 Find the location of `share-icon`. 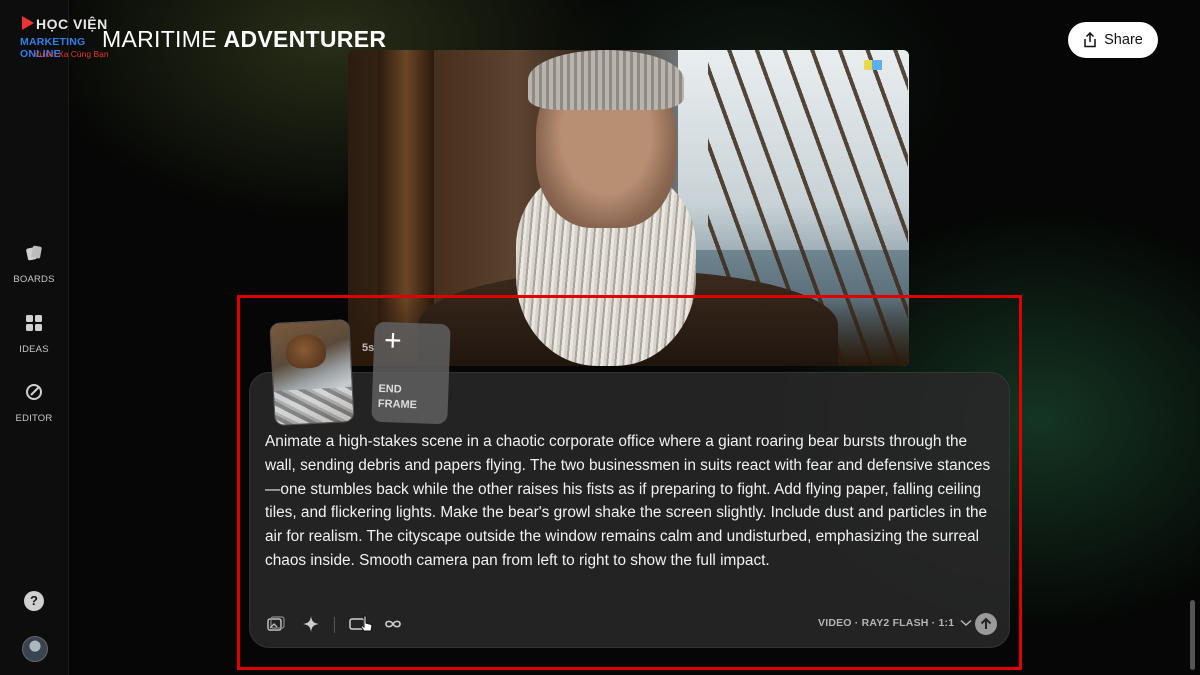

share-icon is located at coordinates (1090, 40).